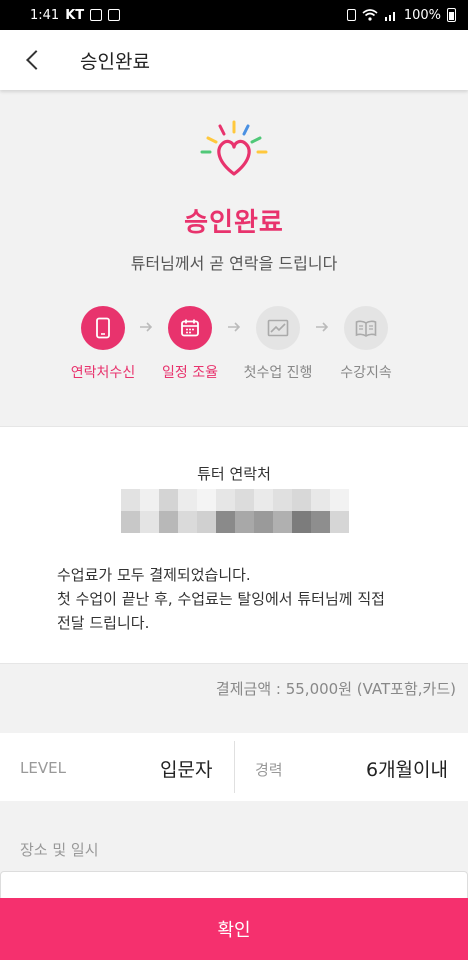 Image resolution: width=468 pixels, height=960 pixels. I want to click on wifi-icon, so click(370, 15).